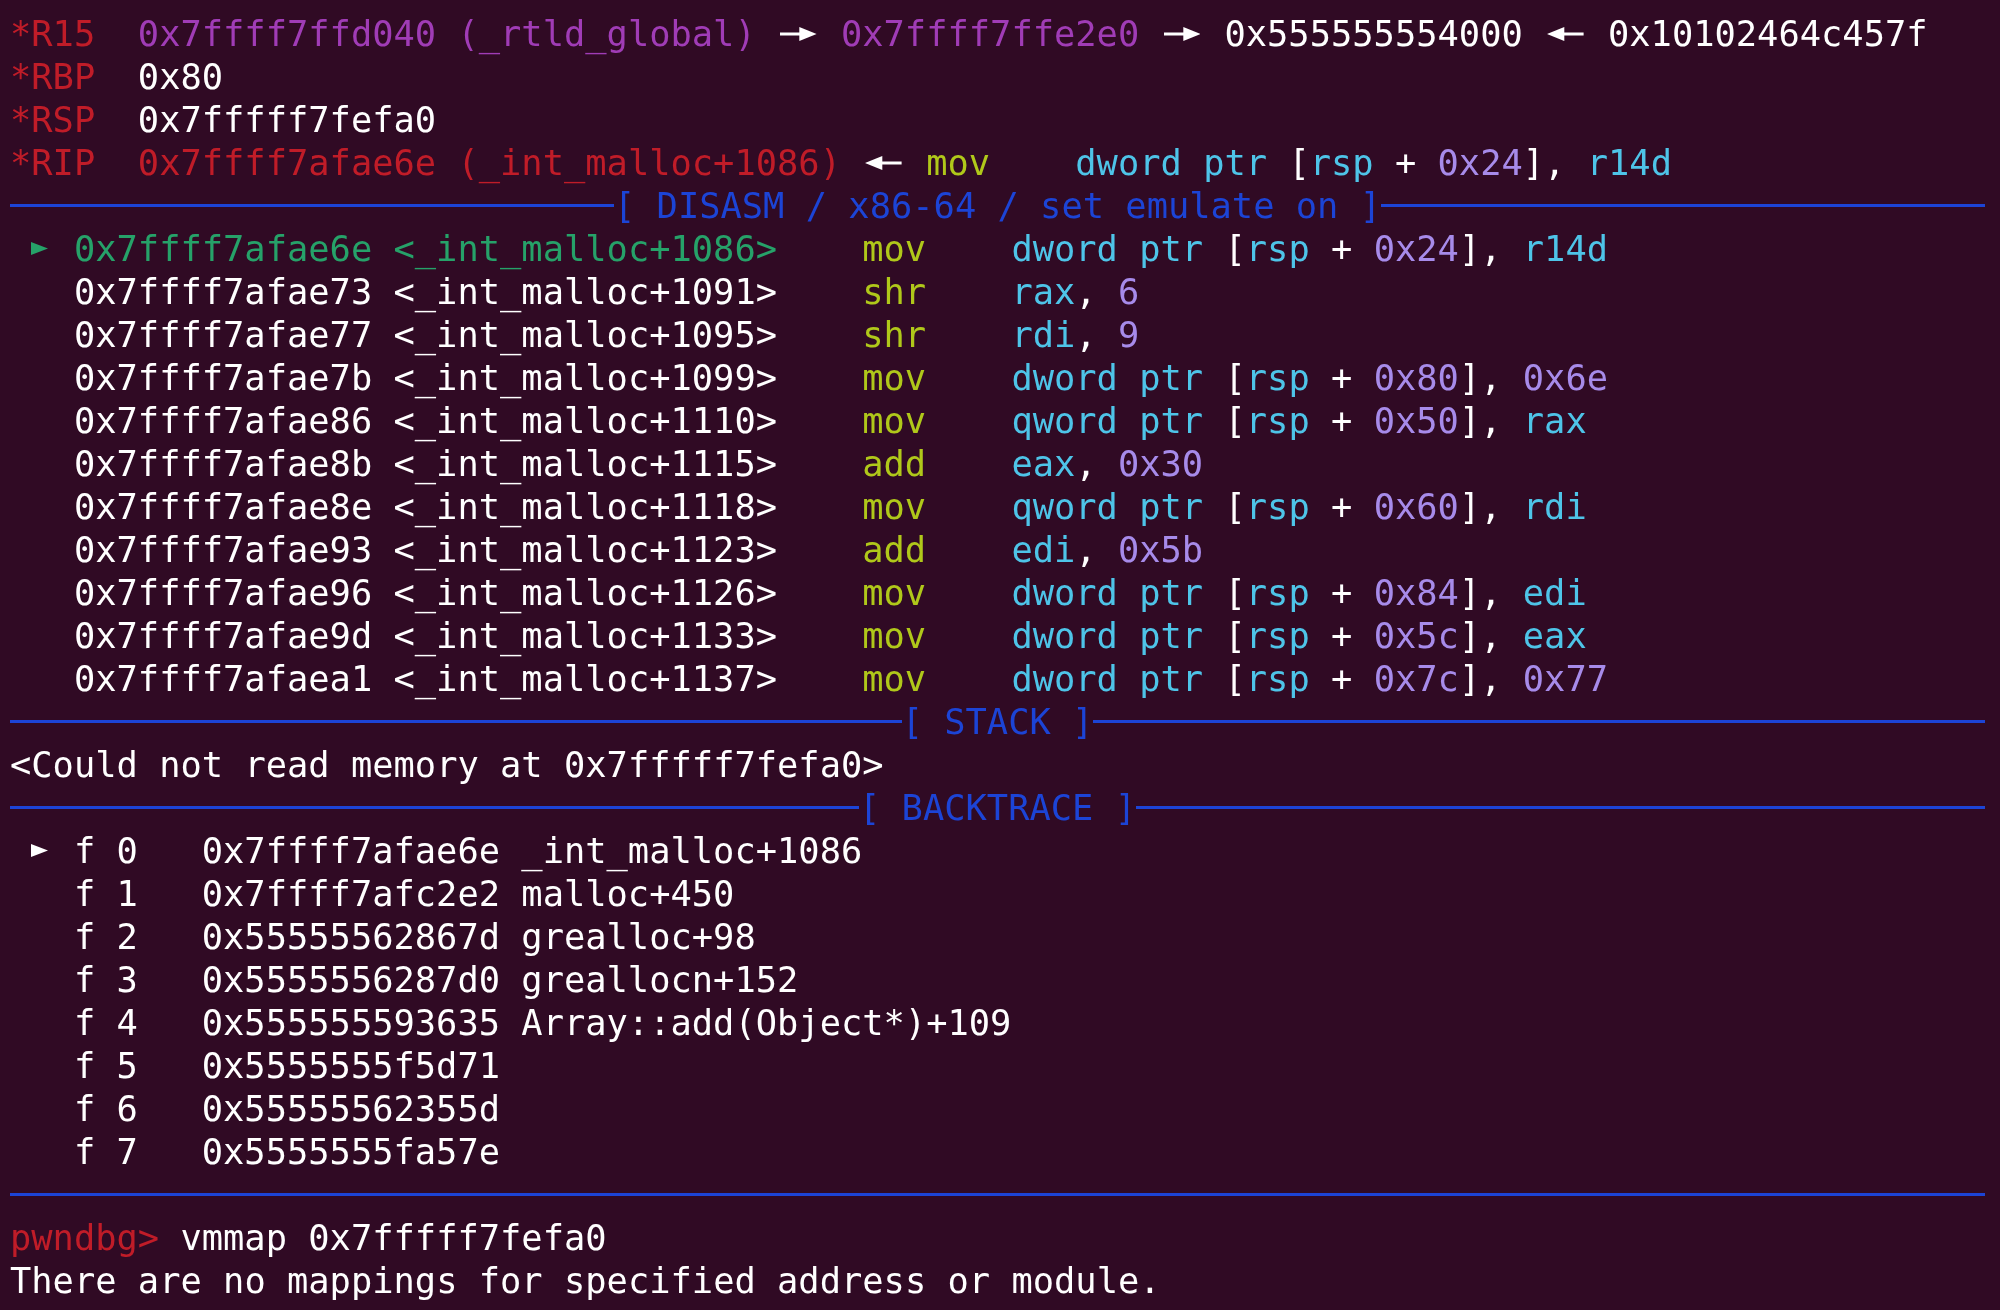 The width and height of the screenshot is (2000, 1310). What do you see at coordinates (997, 205) in the screenshot?
I see `section-title: [ DISASM / x86-64 / set emulate on ]` at bounding box center [997, 205].